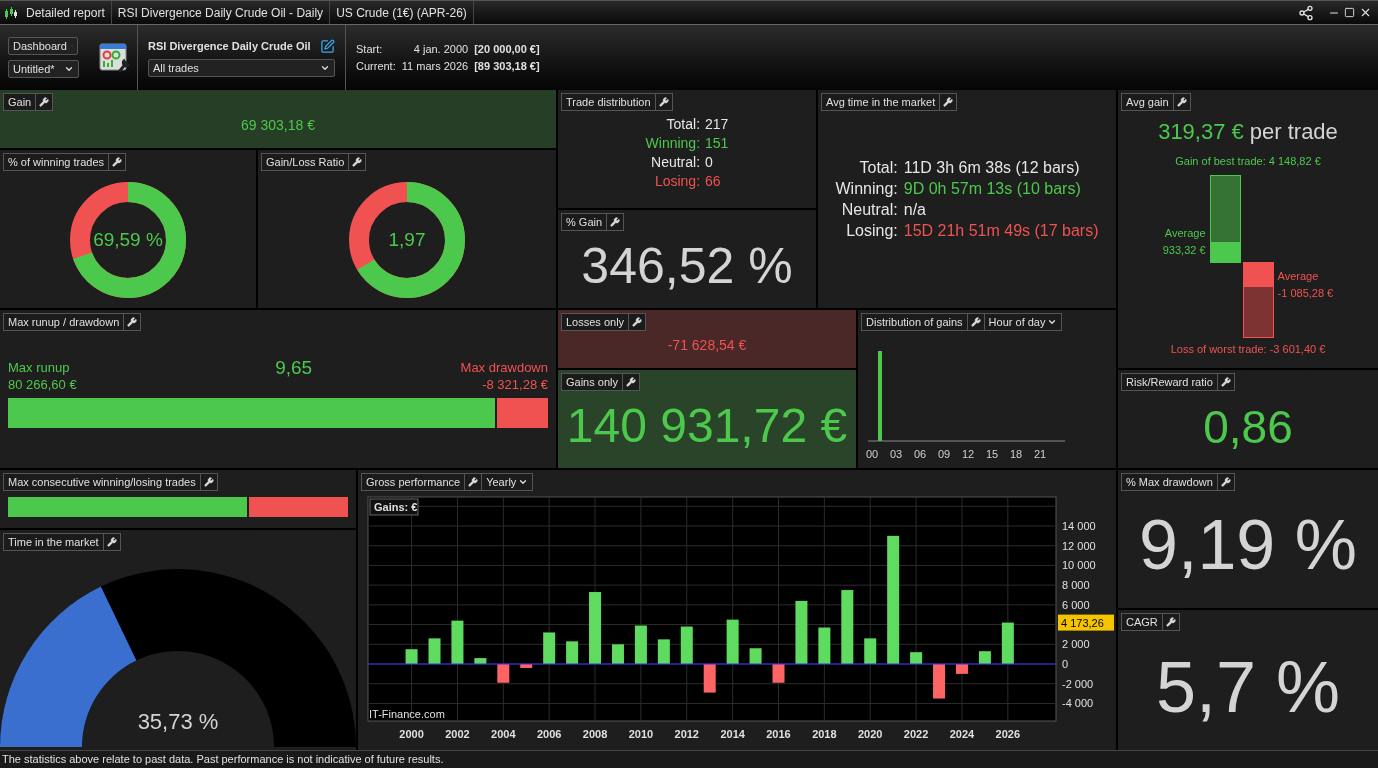 Image resolution: width=1378 pixels, height=768 pixels. I want to click on axis-label: 09, so click(944, 454).